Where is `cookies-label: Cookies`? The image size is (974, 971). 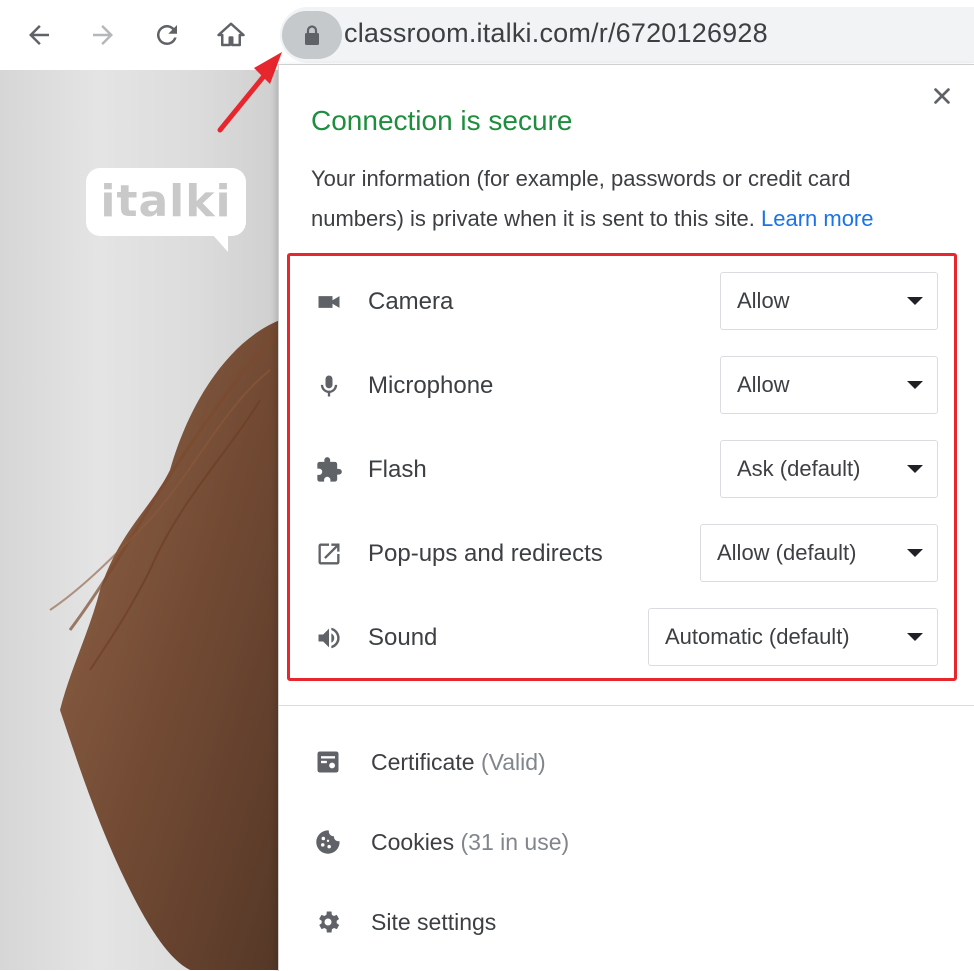 cookies-label: Cookies is located at coordinates (413, 842).